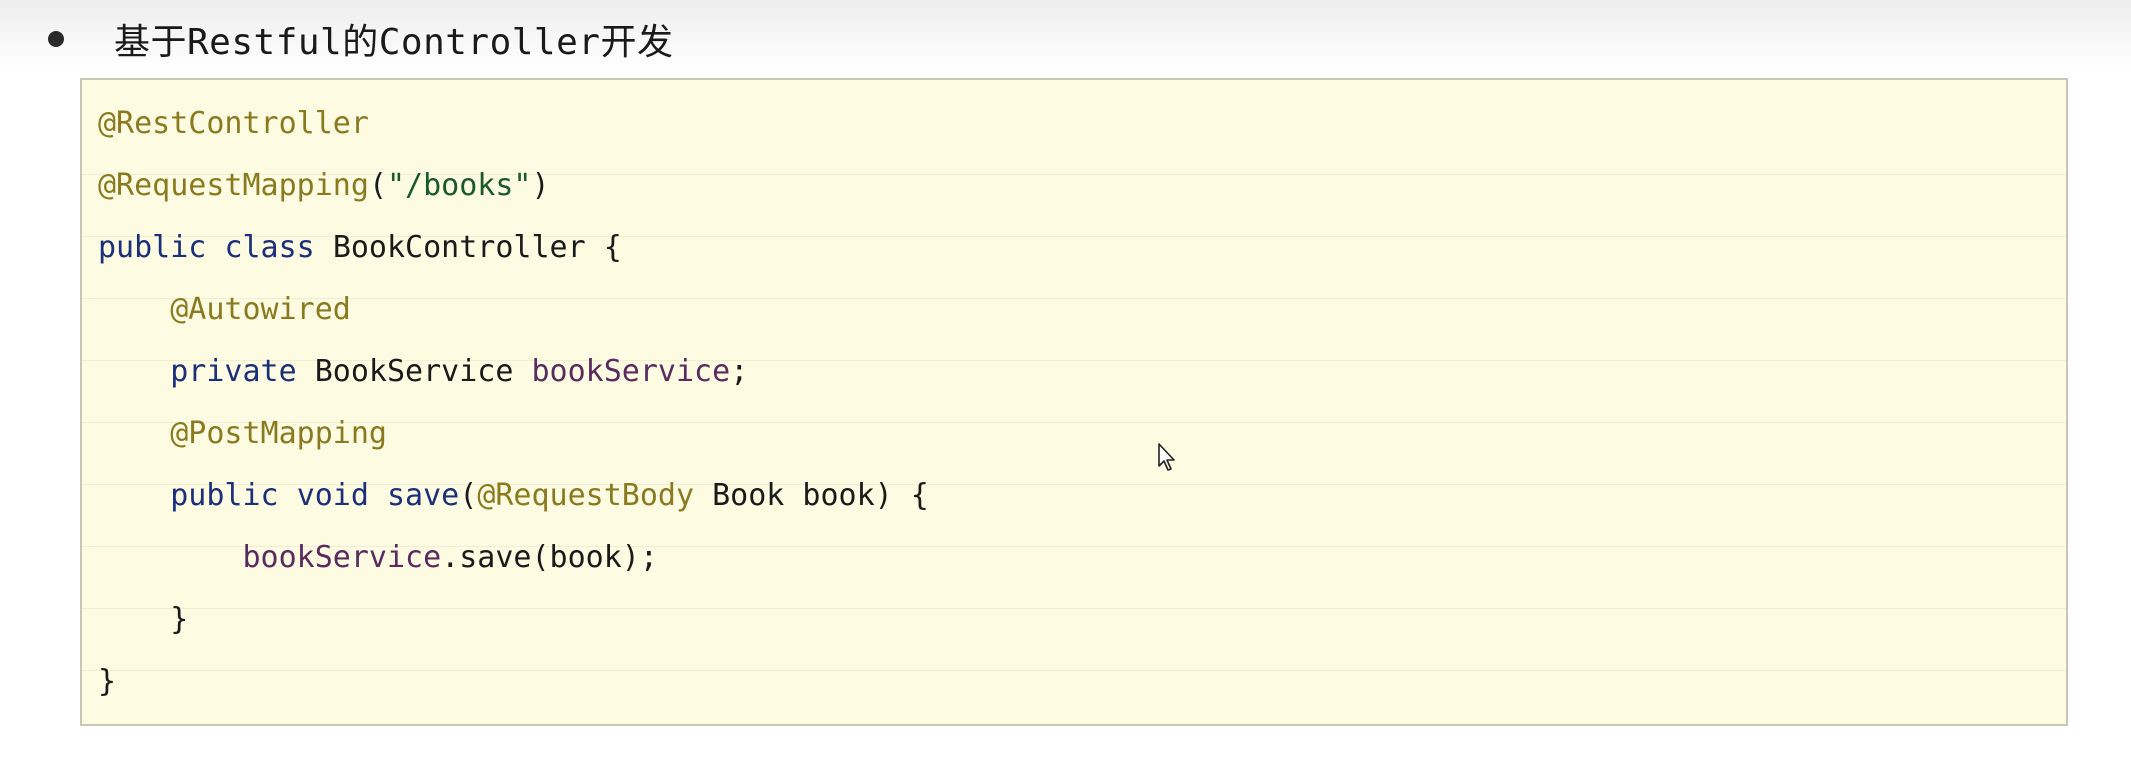  I want to click on annotation-token: @RestController, so click(233, 123).